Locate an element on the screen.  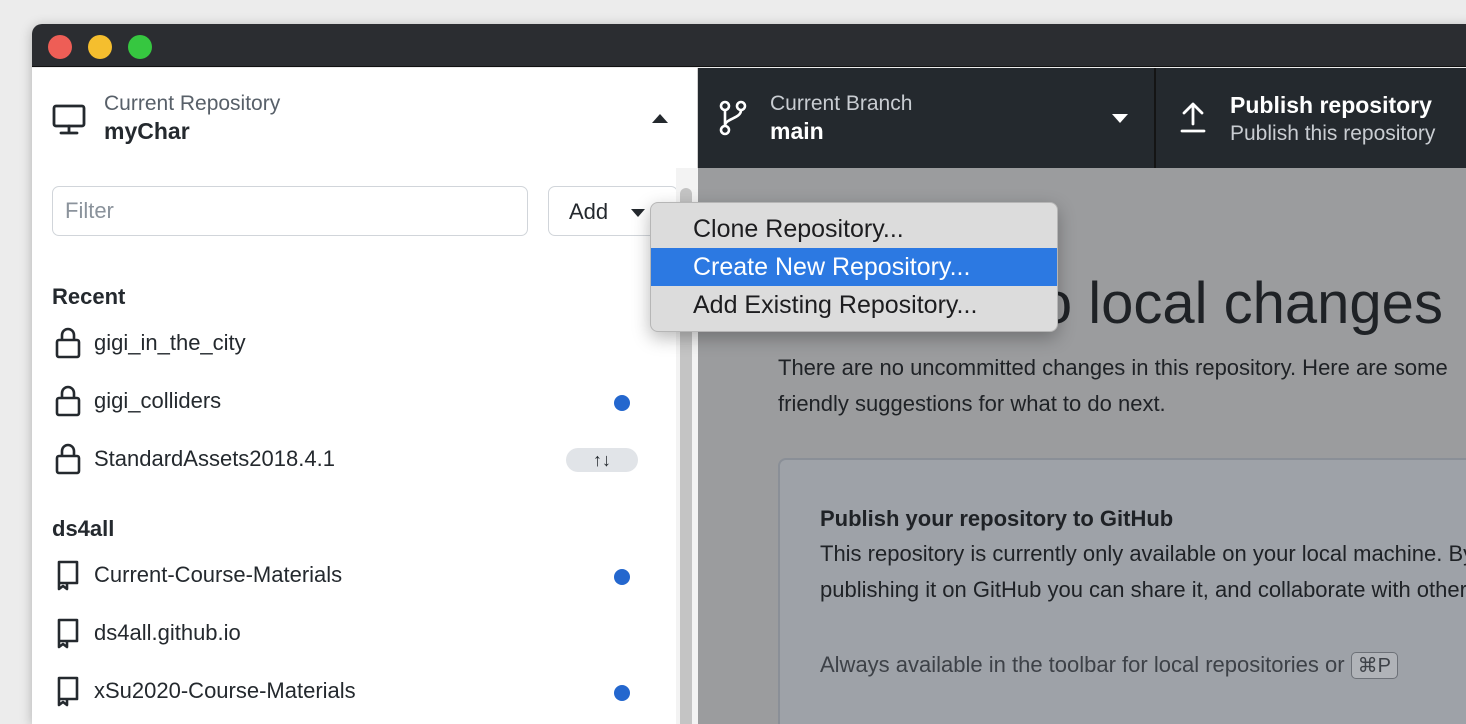
maximize-window-button is located at coordinates (140, 47).